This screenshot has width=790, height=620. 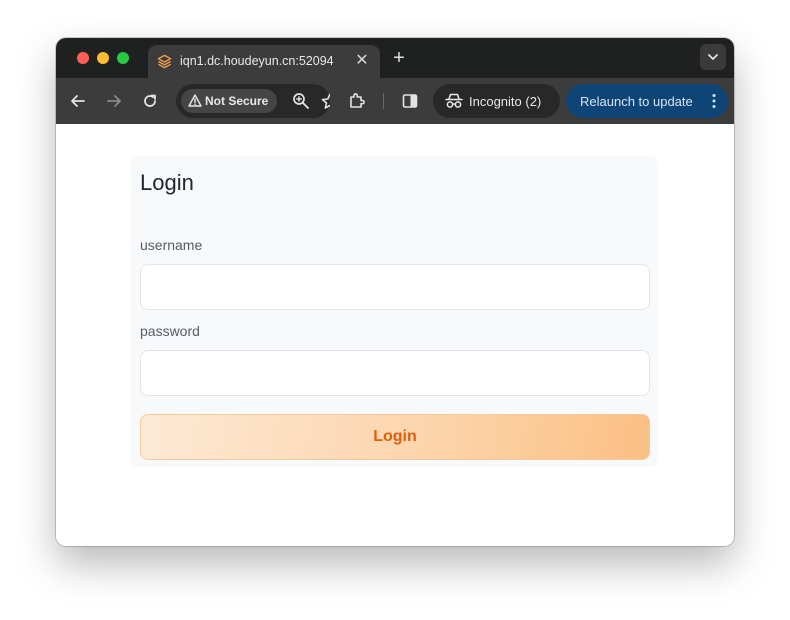 I want to click on zoom-icon, so click(x=301, y=101).